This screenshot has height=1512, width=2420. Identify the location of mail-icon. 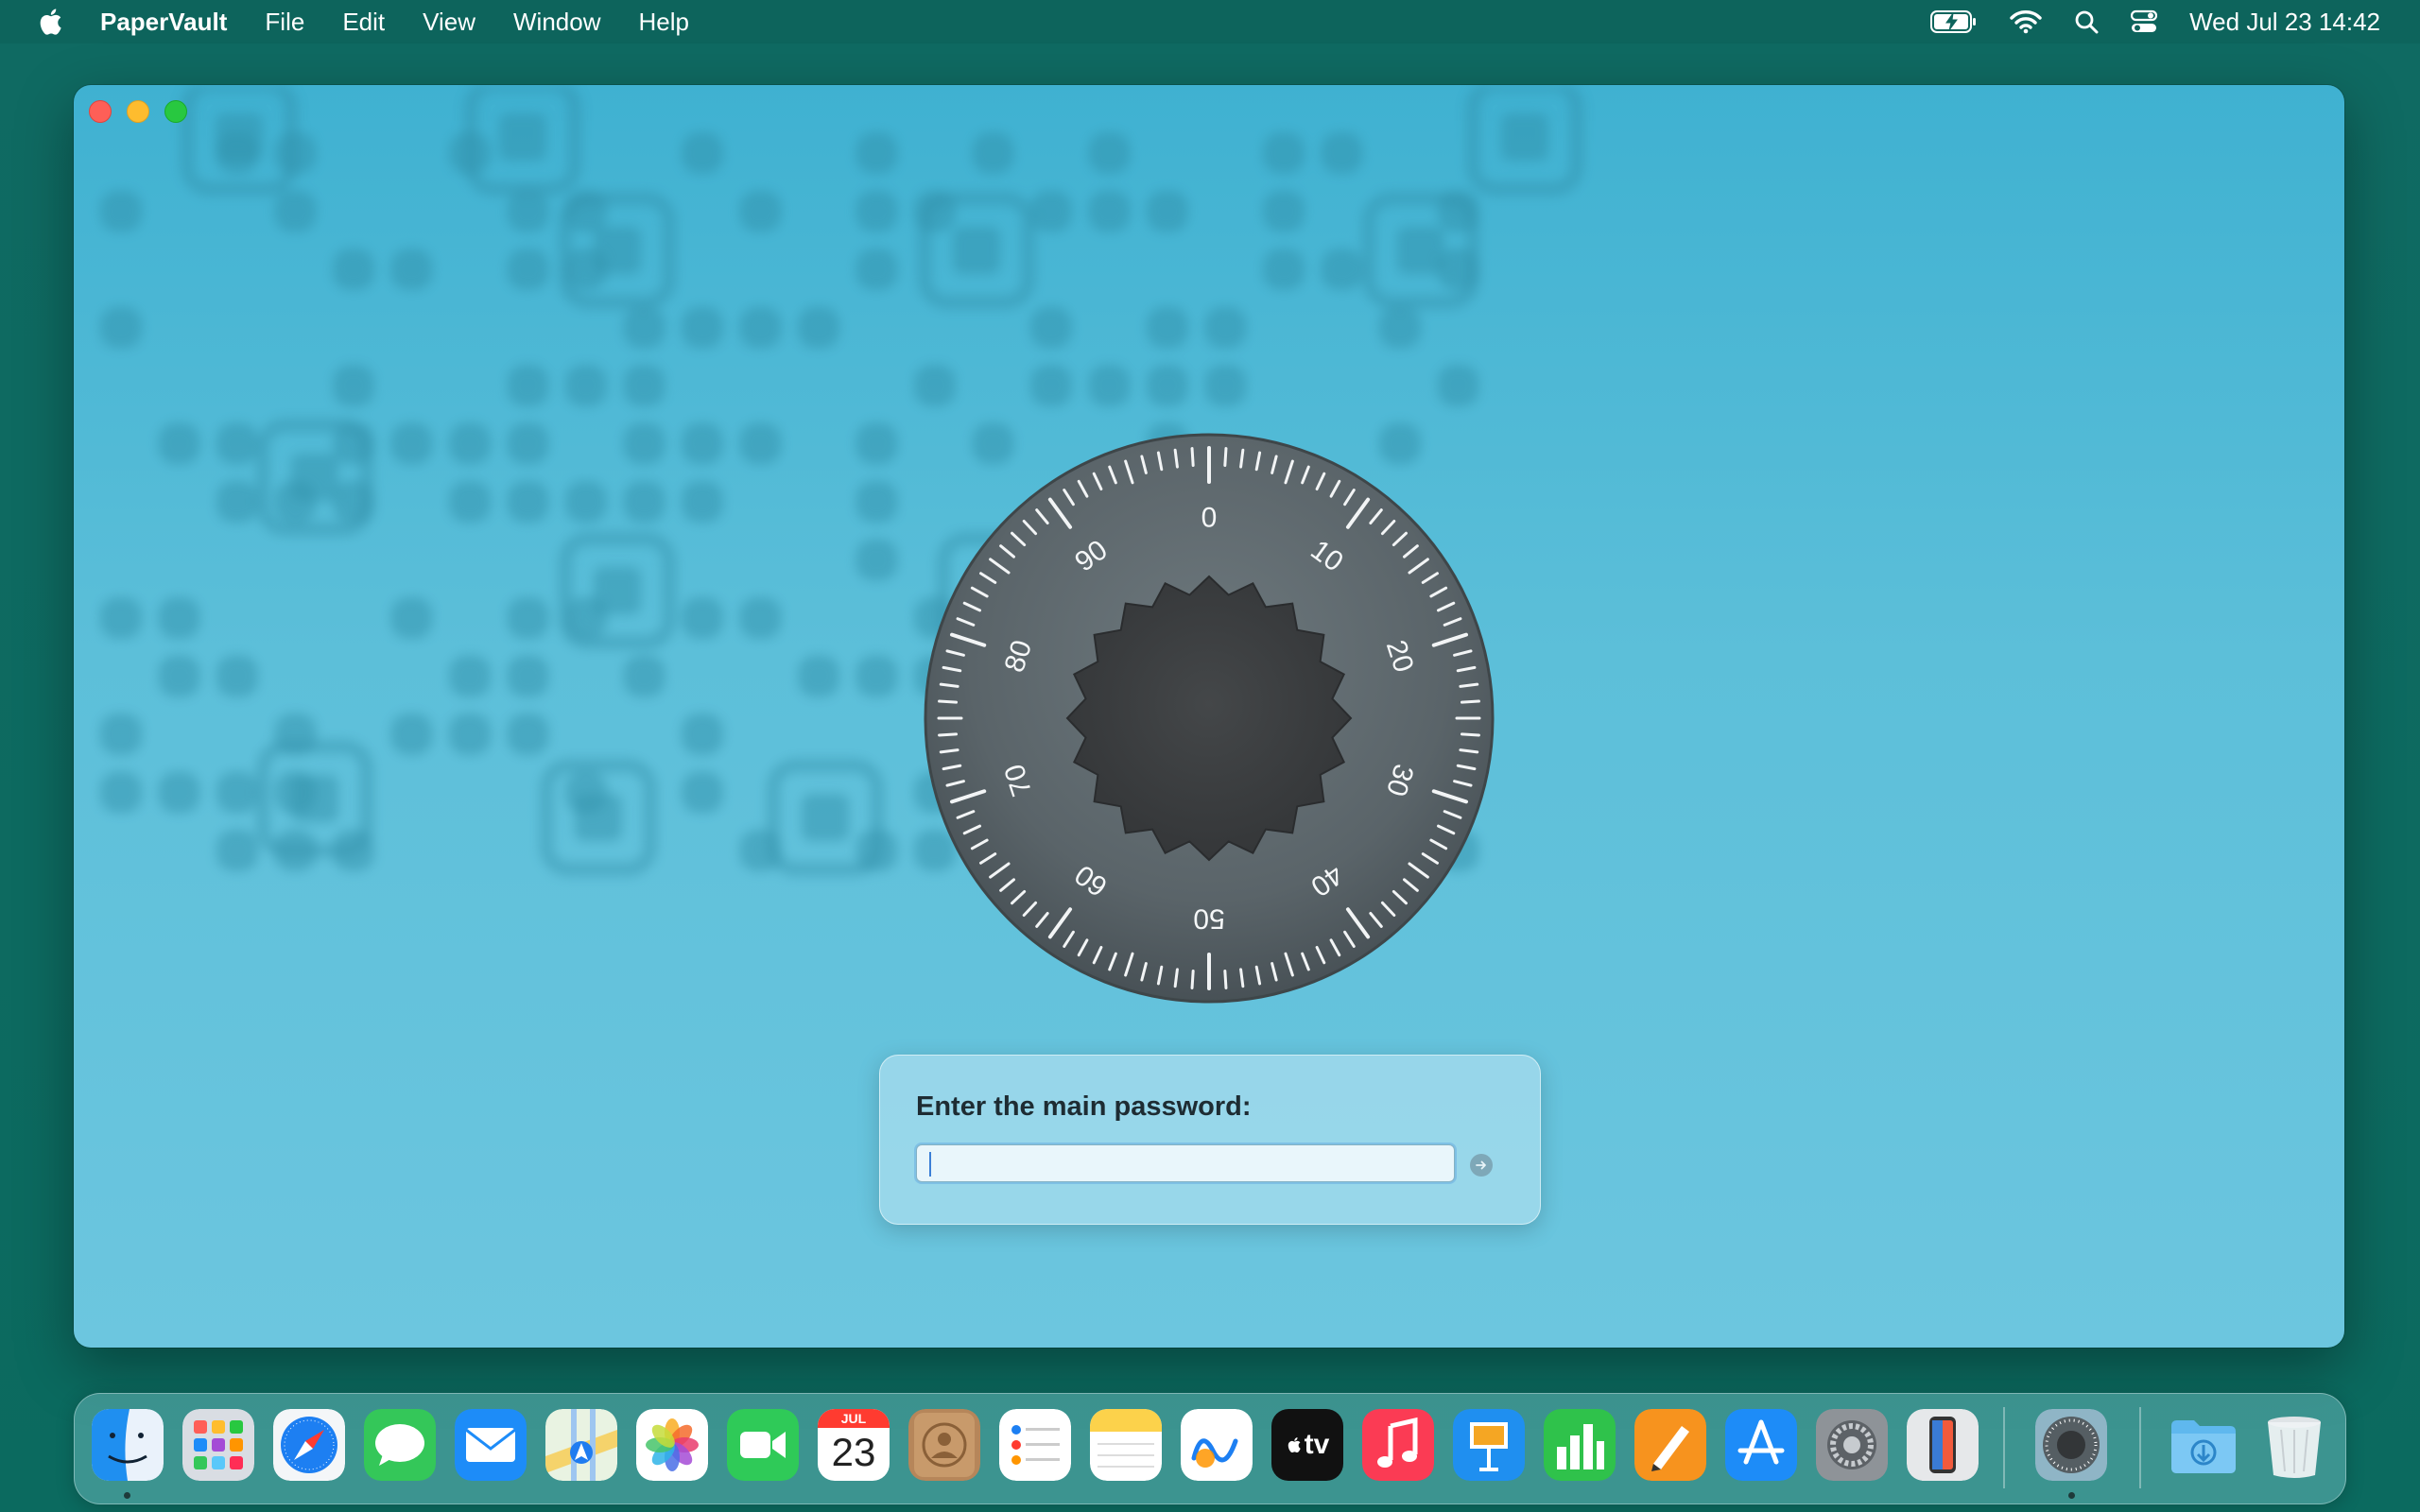
(491, 1445).